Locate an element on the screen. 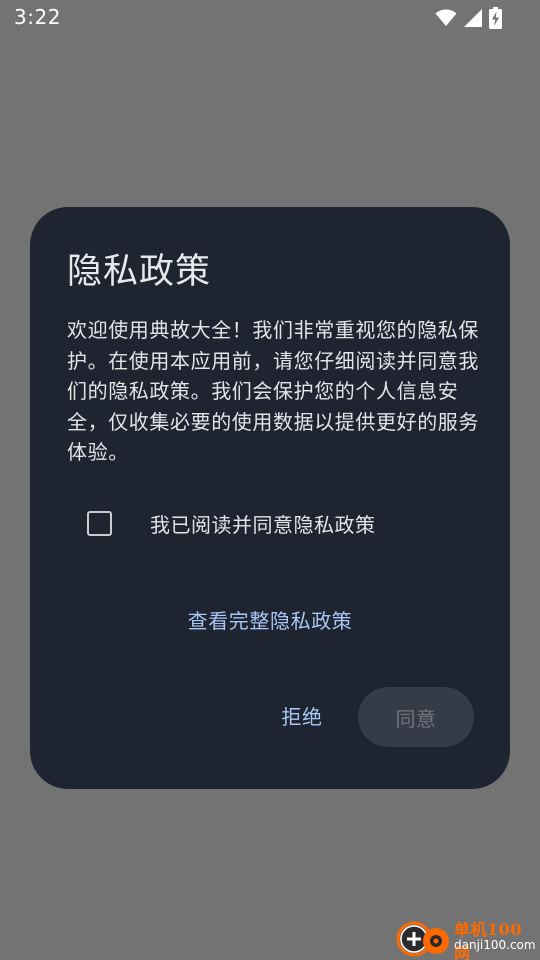  consent-checkbox-label: 我已阅读并同意隐私政策 is located at coordinates (263, 525).